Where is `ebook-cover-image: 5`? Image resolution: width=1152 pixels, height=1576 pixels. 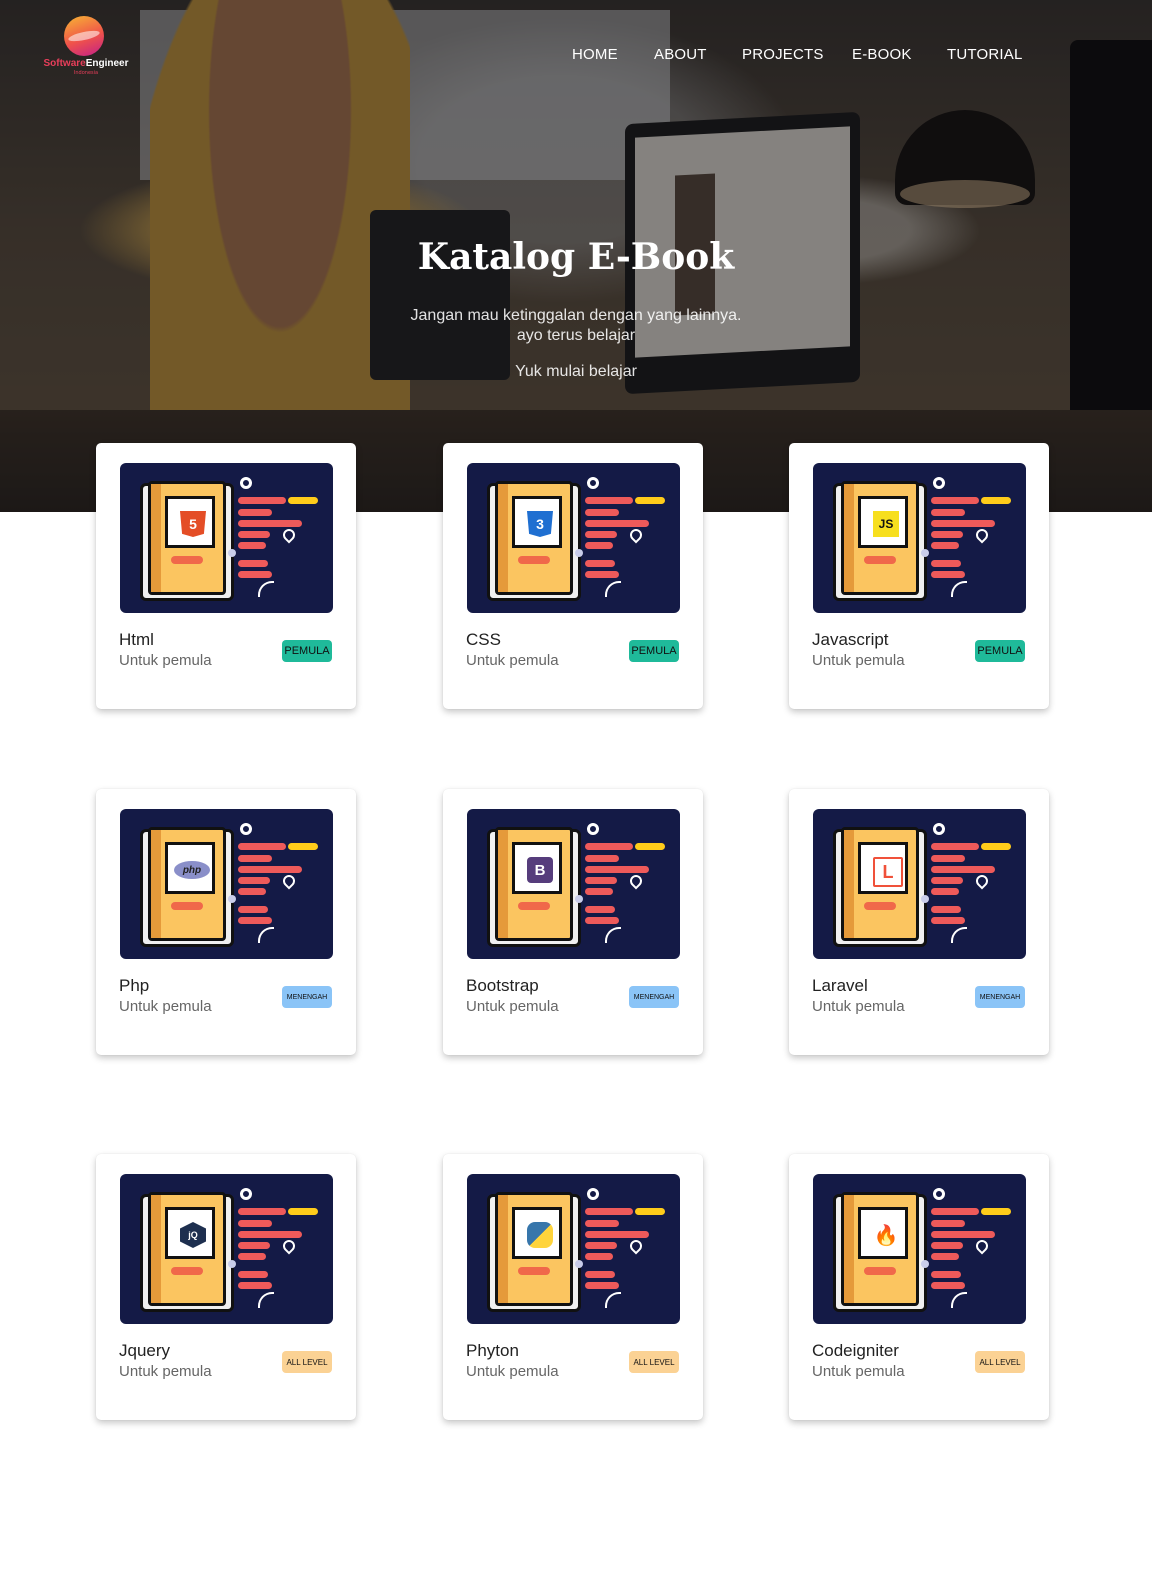 ebook-cover-image: 5 is located at coordinates (226, 538).